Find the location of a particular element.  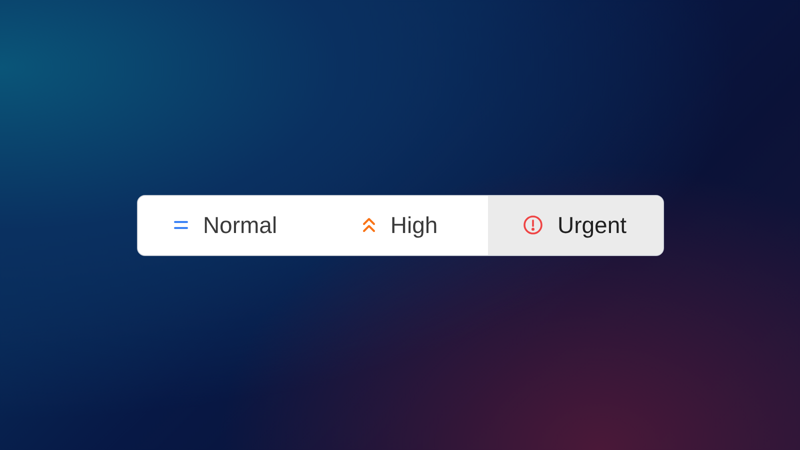

priority-option: Urgent is located at coordinates (575, 225).